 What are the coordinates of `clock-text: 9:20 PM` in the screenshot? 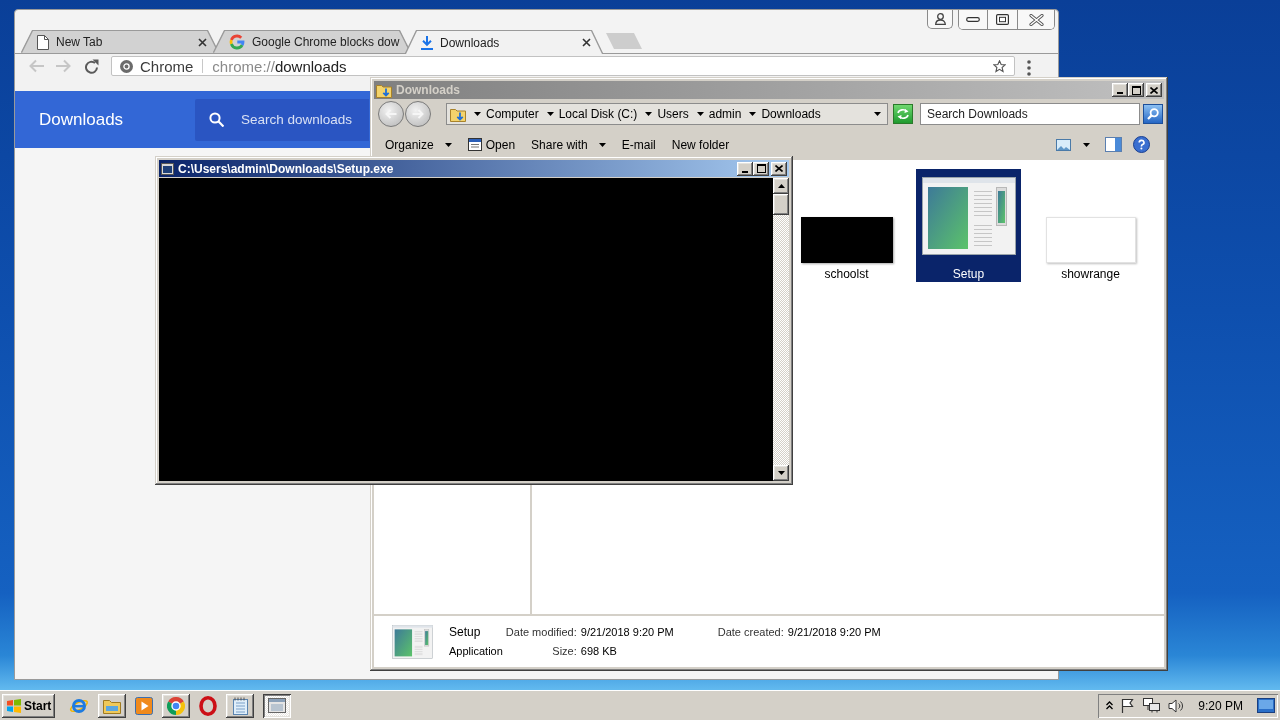 It's located at (1220, 705).